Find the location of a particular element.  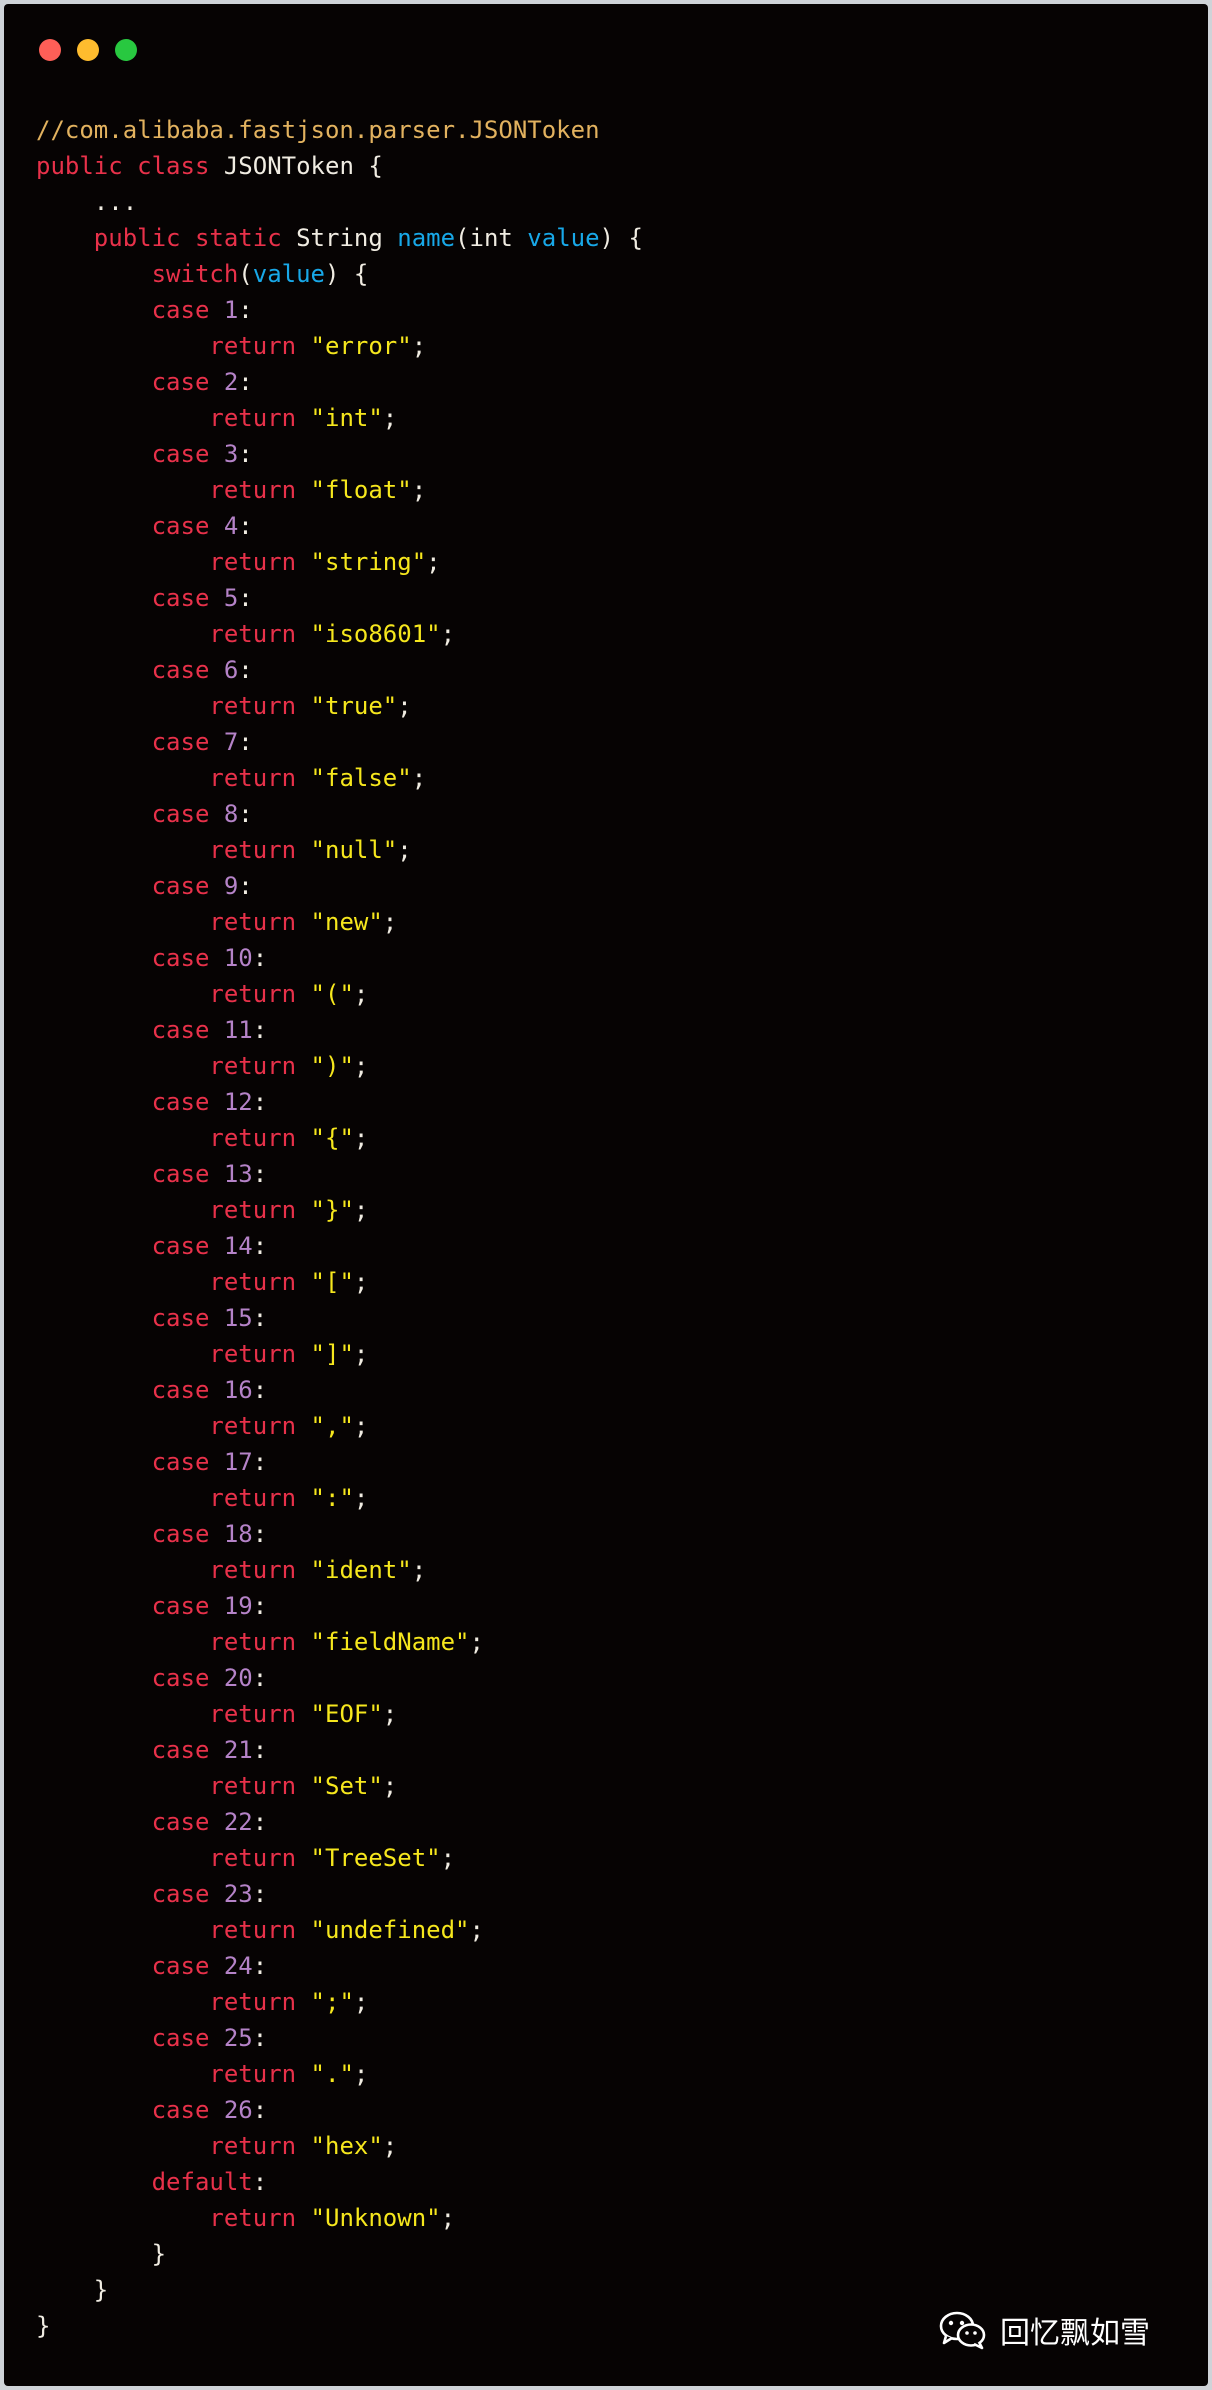

code-line: case 4: is located at coordinates (339, 526).